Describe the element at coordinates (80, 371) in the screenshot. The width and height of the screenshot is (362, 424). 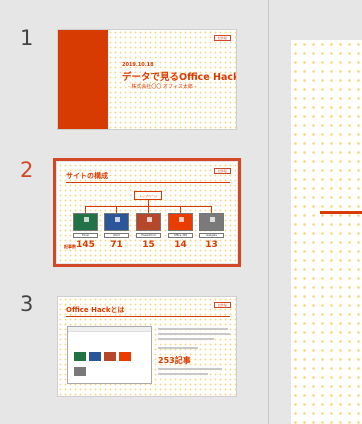
I see `gadgets-tile` at that location.